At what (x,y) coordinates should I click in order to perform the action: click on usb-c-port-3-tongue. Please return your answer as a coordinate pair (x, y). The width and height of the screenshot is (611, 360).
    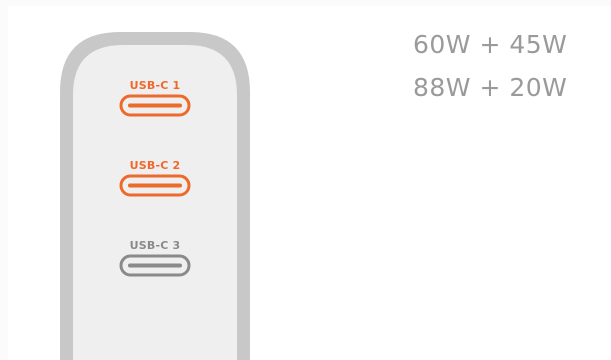
    Looking at the image, I should click on (155, 265).